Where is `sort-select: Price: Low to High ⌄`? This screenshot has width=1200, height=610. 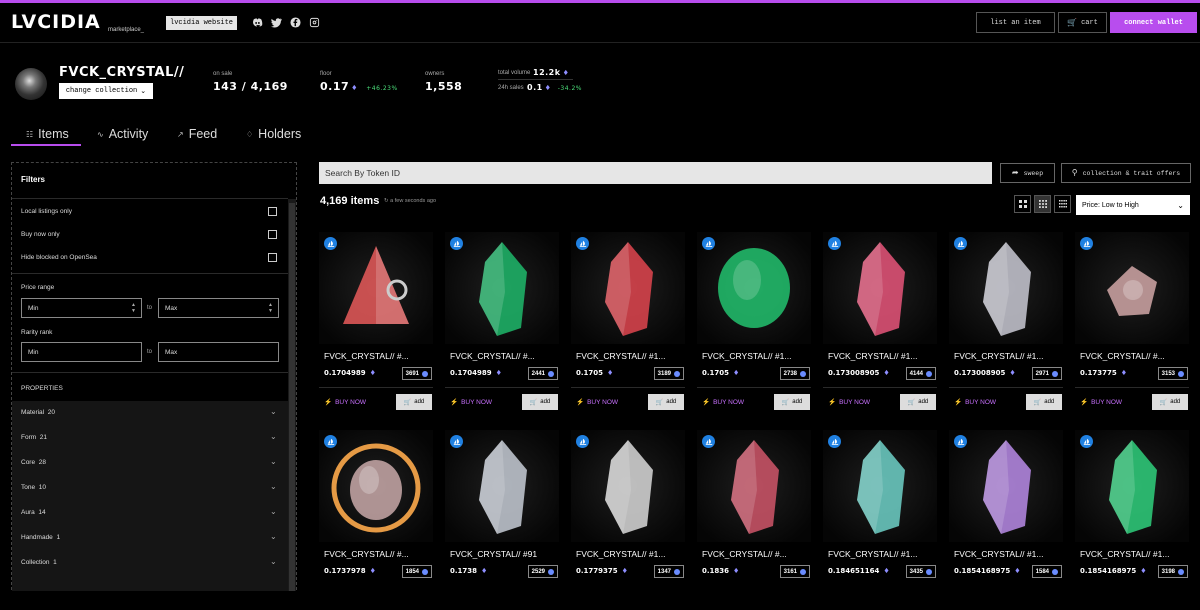 sort-select: Price: Low to High ⌄ is located at coordinates (1133, 205).